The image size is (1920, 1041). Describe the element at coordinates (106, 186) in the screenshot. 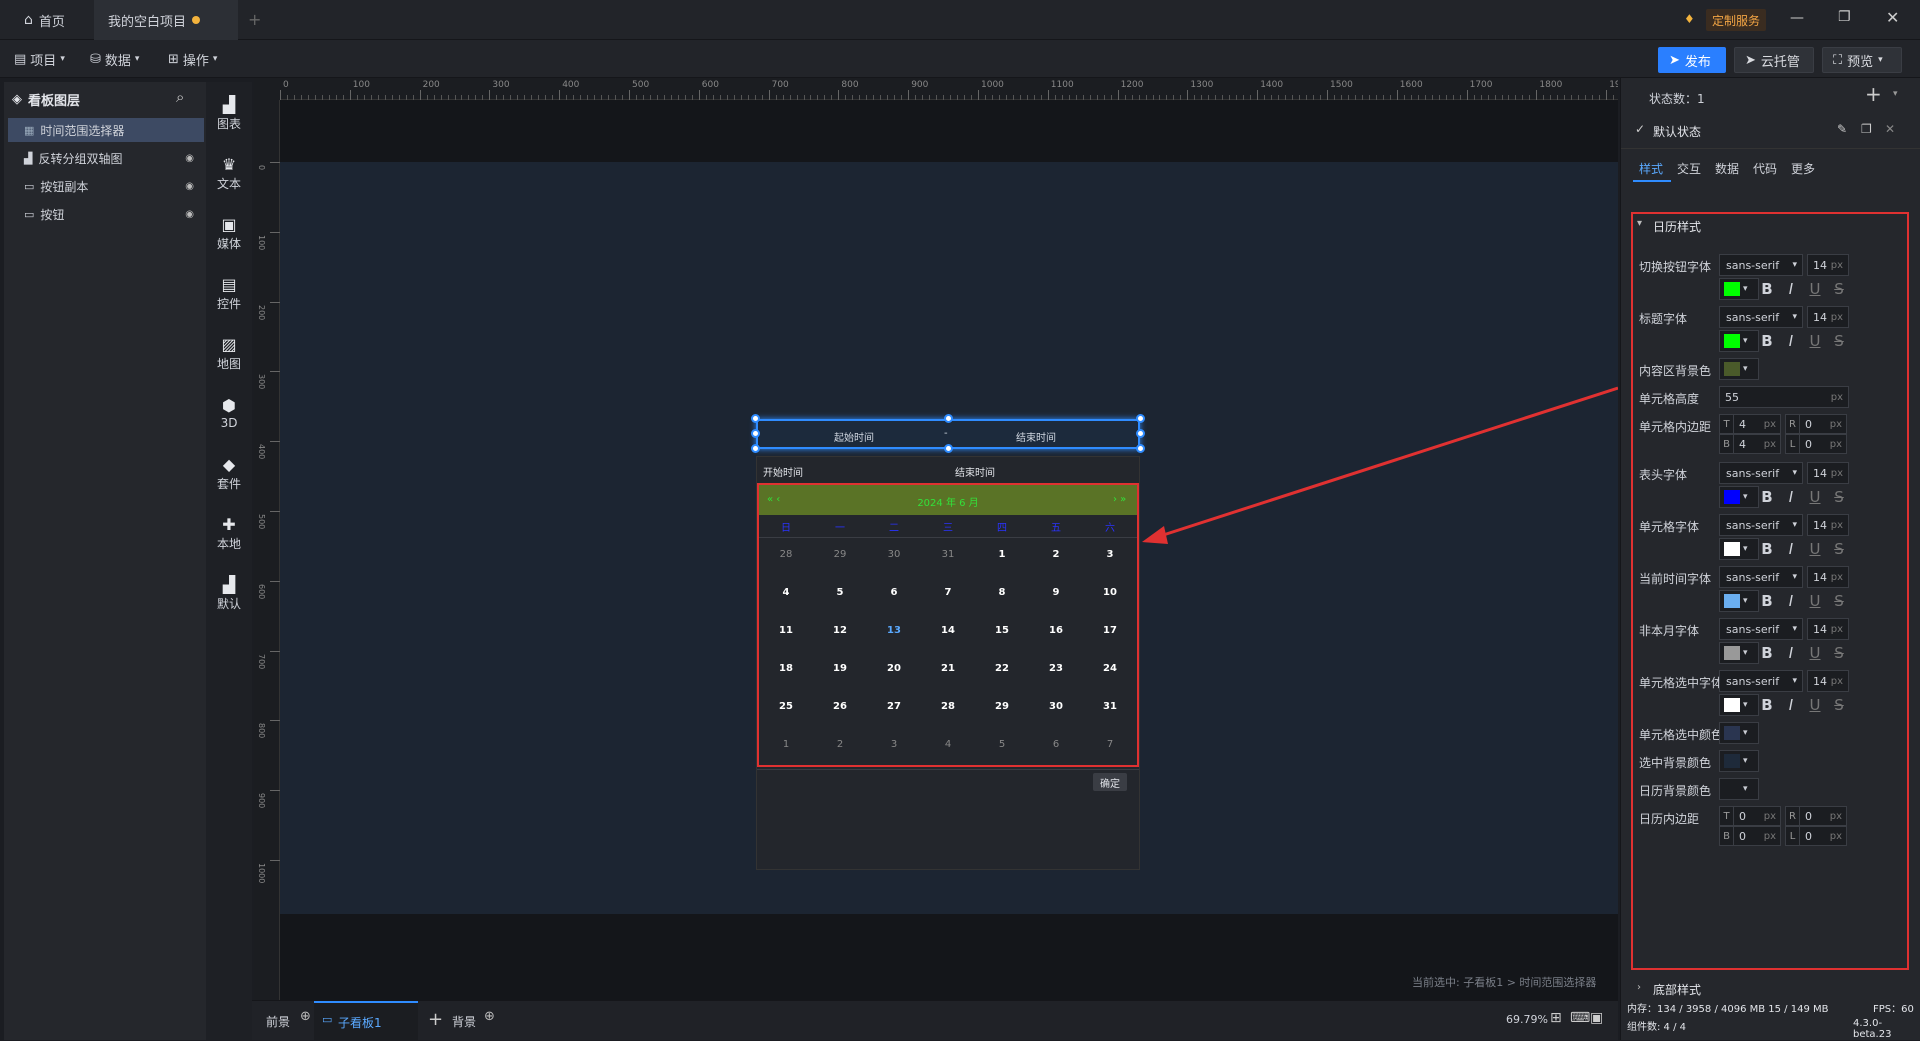

I see `layer-item: ▭ 按钮副本 ◉` at that location.